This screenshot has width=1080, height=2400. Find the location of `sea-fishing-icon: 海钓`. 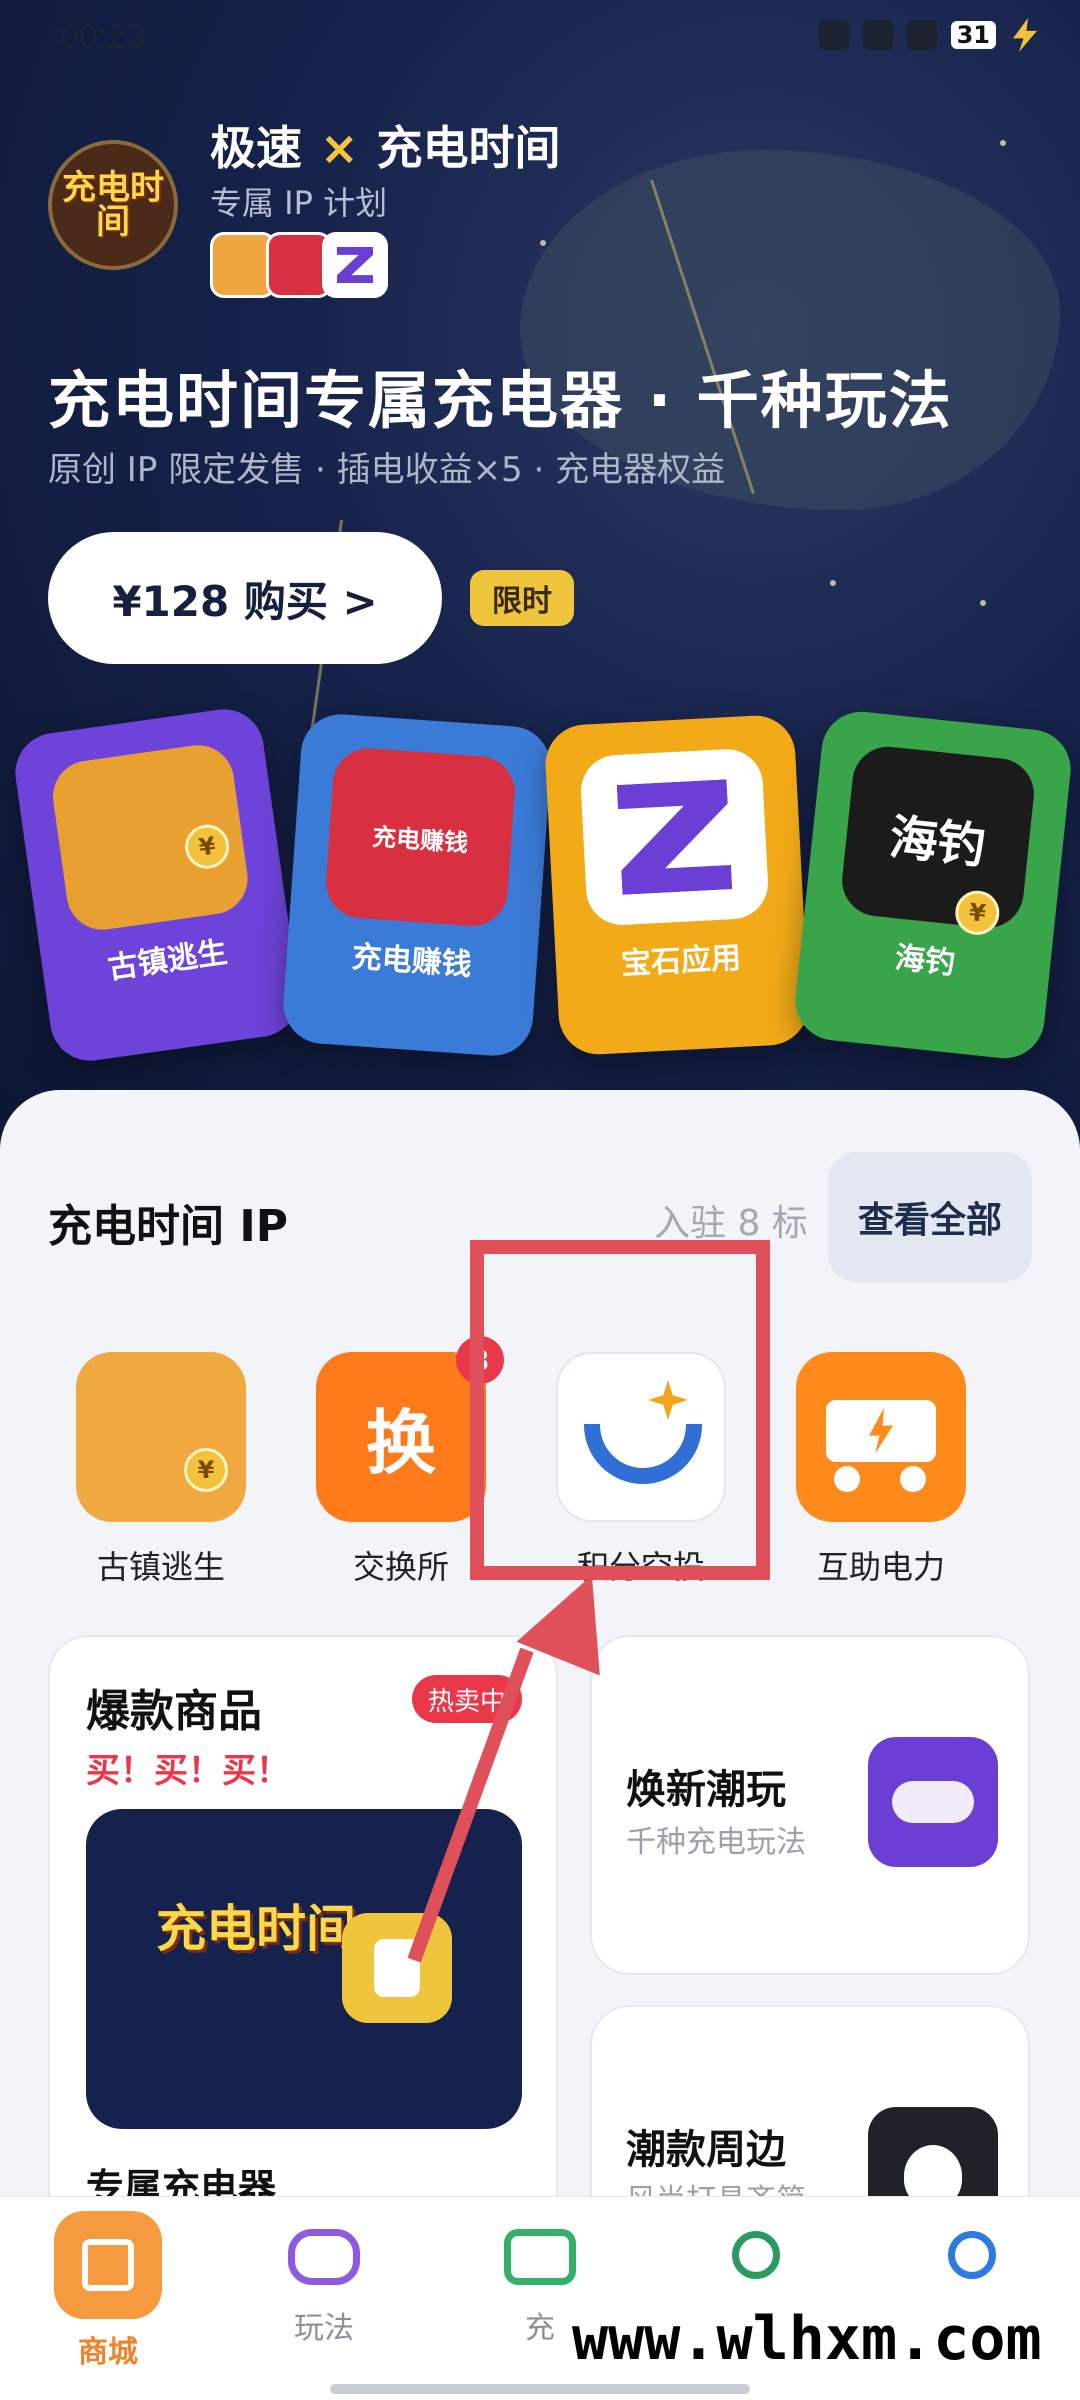

sea-fishing-icon: 海钓 is located at coordinates (938, 837).